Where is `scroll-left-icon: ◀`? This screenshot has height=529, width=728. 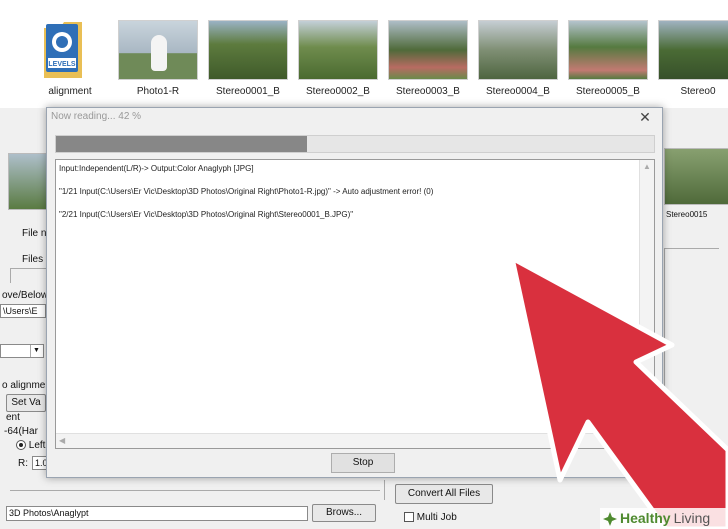
scroll-left-icon: ◀ is located at coordinates (62, 440).